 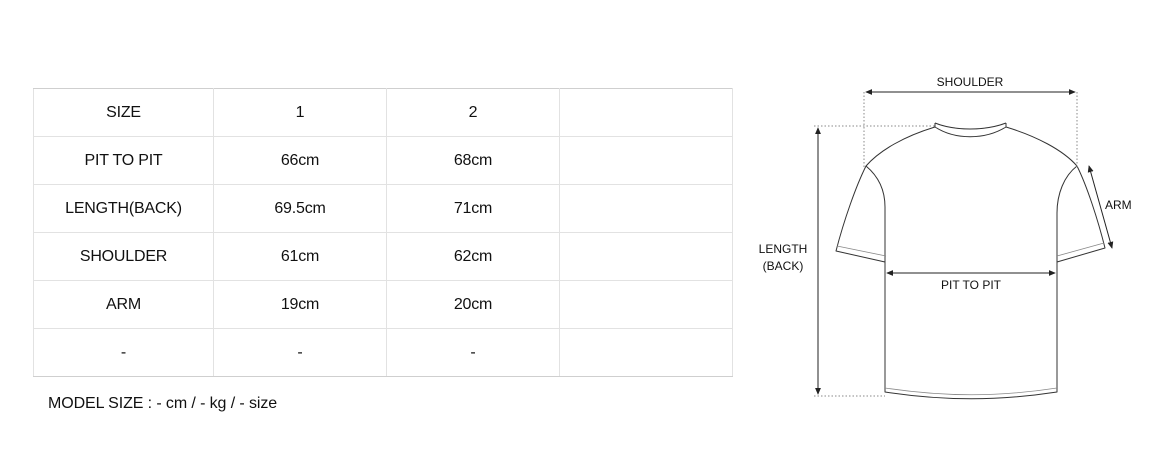 What do you see at coordinates (783, 266) in the screenshot?
I see `length-label-back: (BACK)` at bounding box center [783, 266].